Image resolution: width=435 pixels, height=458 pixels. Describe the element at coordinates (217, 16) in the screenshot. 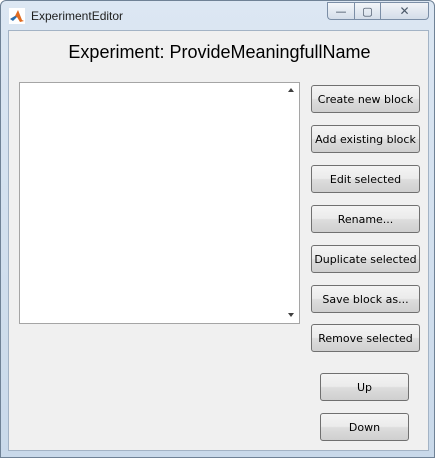

I see `title-bar: ExperimentEditor — ▢ ✕` at that location.